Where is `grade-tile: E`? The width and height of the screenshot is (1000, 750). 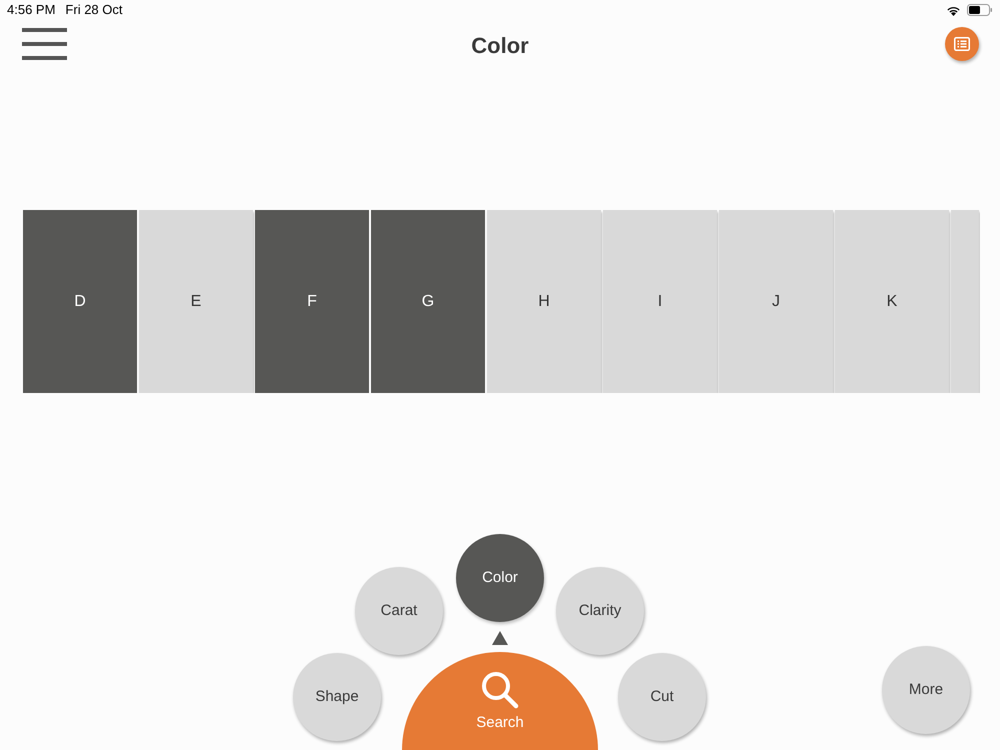 grade-tile: E is located at coordinates (196, 301).